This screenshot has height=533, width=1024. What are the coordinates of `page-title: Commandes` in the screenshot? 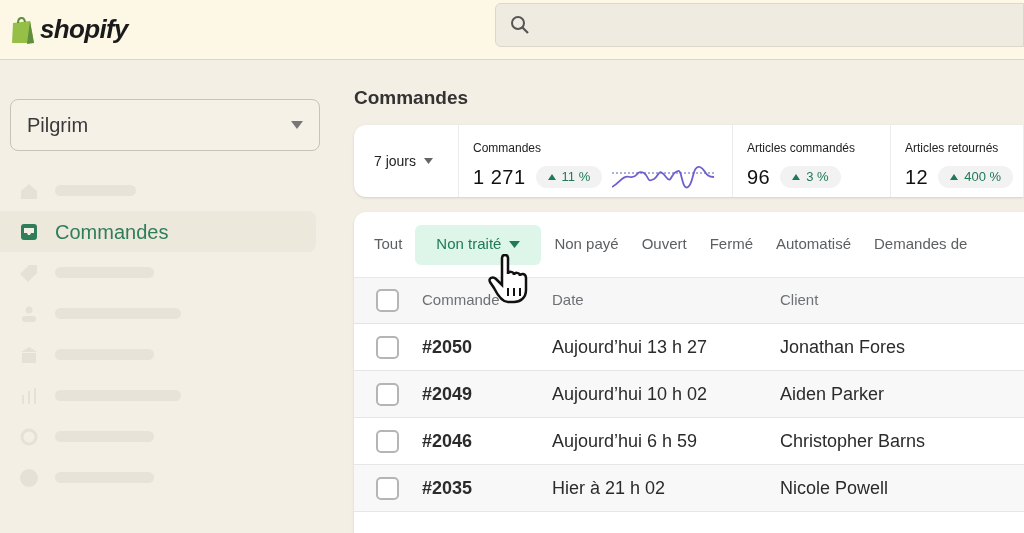 It's located at (412, 98).